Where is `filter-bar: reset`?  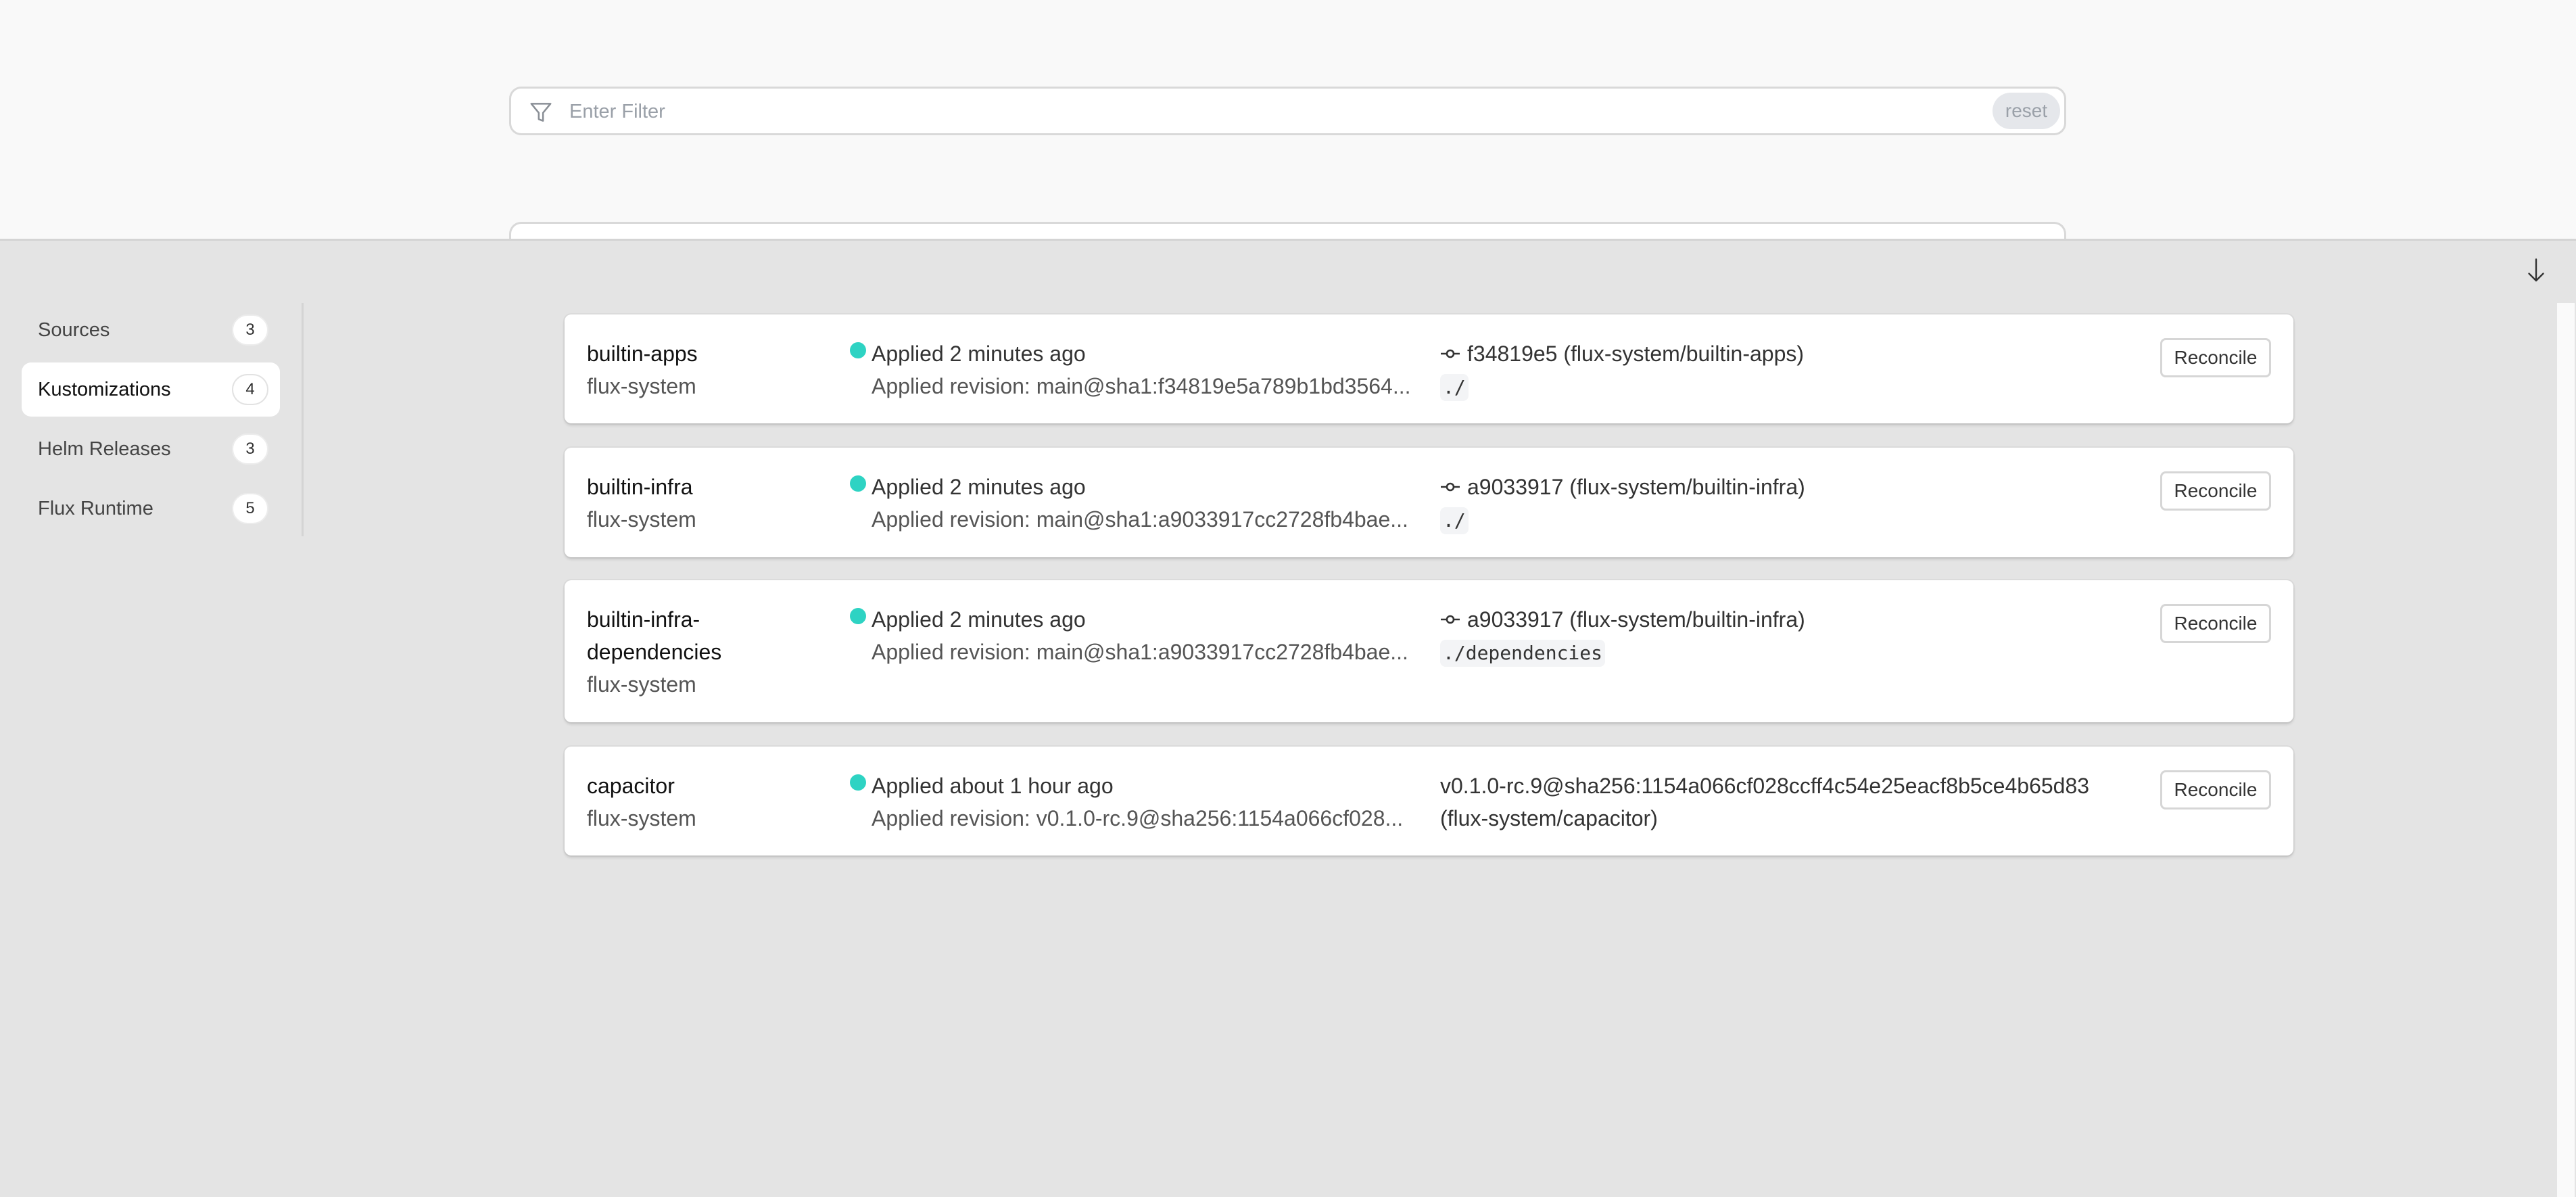 filter-bar: reset is located at coordinates (1287, 111).